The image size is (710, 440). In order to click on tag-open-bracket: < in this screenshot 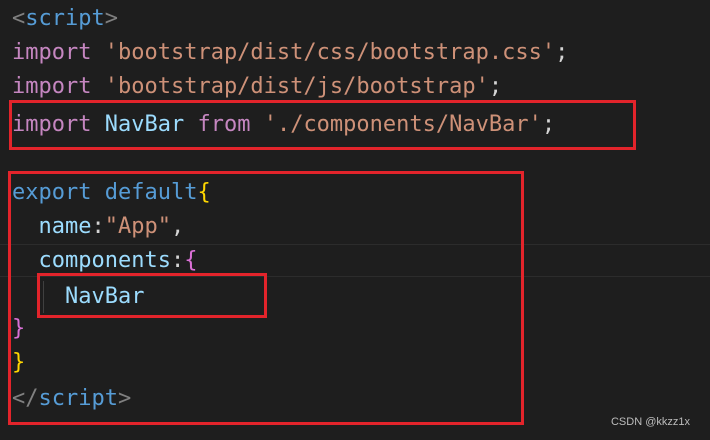, I will do `click(19, 18)`.